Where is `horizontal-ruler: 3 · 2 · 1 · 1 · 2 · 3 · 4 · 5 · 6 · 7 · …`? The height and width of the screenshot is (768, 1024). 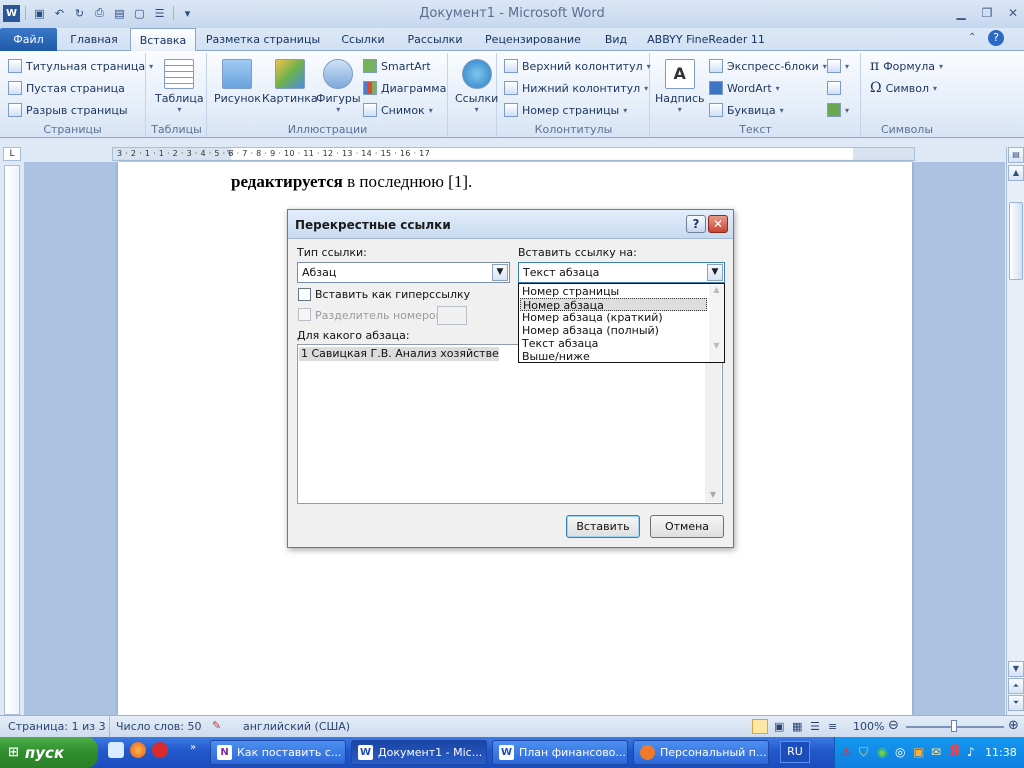 horizontal-ruler: 3 · 2 · 1 · 1 · 2 · 3 · 4 · 5 · 6 · 7 · … is located at coordinates (513, 154).